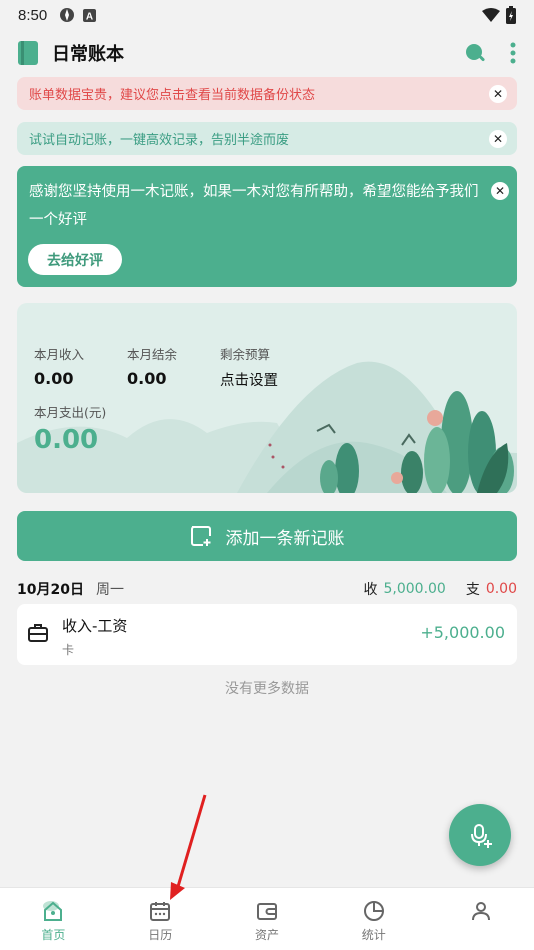 The height and width of the screenshot is (950, 534). Describe the element at coordinates (245, 354) in the screenshot. I see `budget-label: 剩余预算` at that location.